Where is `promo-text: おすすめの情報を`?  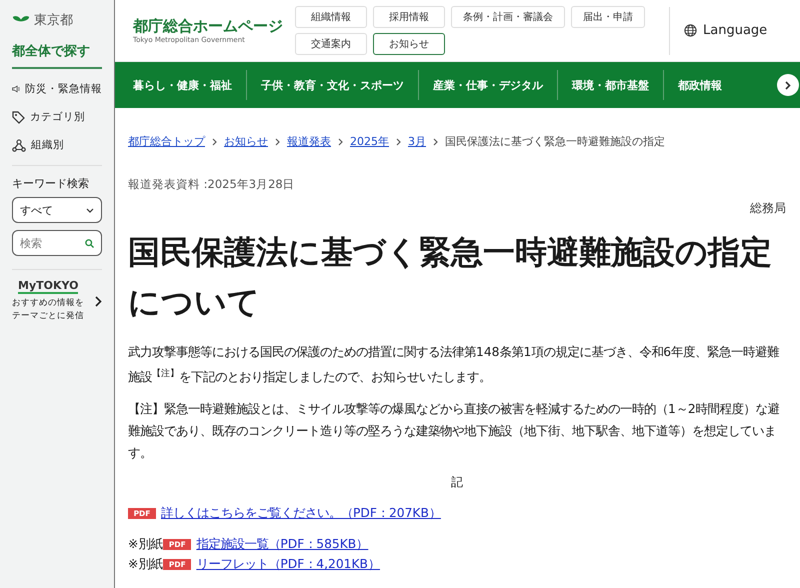 promo-text: おすすめの情報を is located at coordinates (48, 303).